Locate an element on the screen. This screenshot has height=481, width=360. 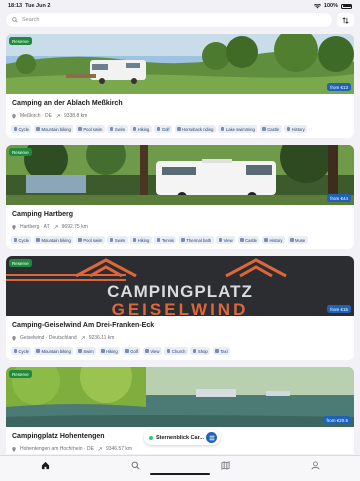
campsite-meta: Geiselwind · Deutschland 9236.11 km is located at coordinates (63, 338).